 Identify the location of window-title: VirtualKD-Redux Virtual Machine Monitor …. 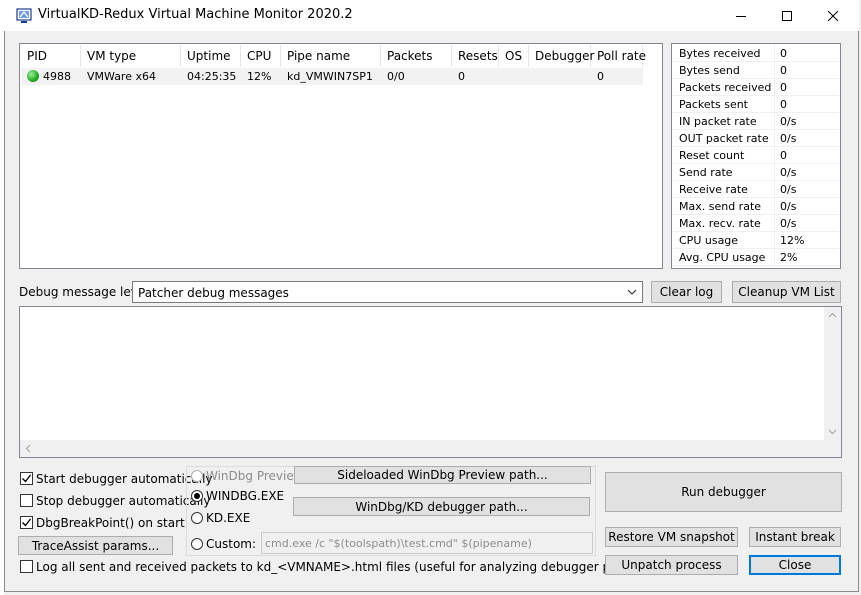
(195, 14).